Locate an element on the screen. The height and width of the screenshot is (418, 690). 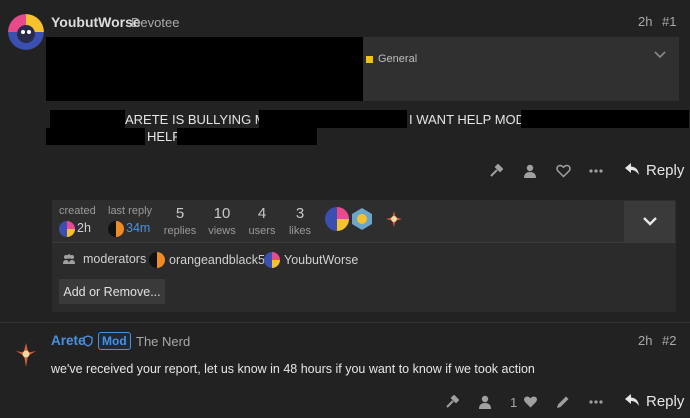
category-badge: General is located at coordinates (391, 59).